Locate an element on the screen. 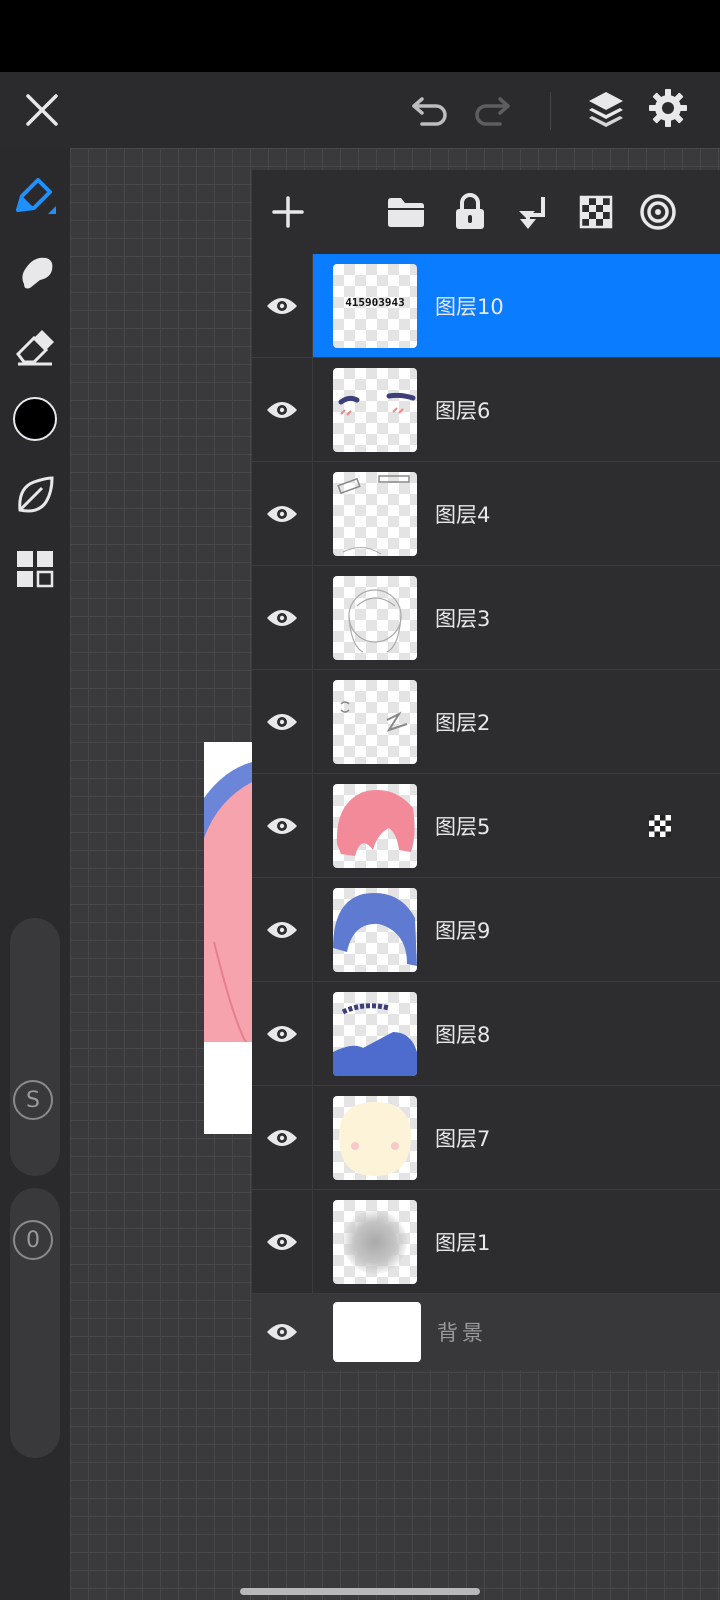 The width and height of the screenshot is (720, 1600). left-toolbar: S 0 is located at coordinates (35, 874).